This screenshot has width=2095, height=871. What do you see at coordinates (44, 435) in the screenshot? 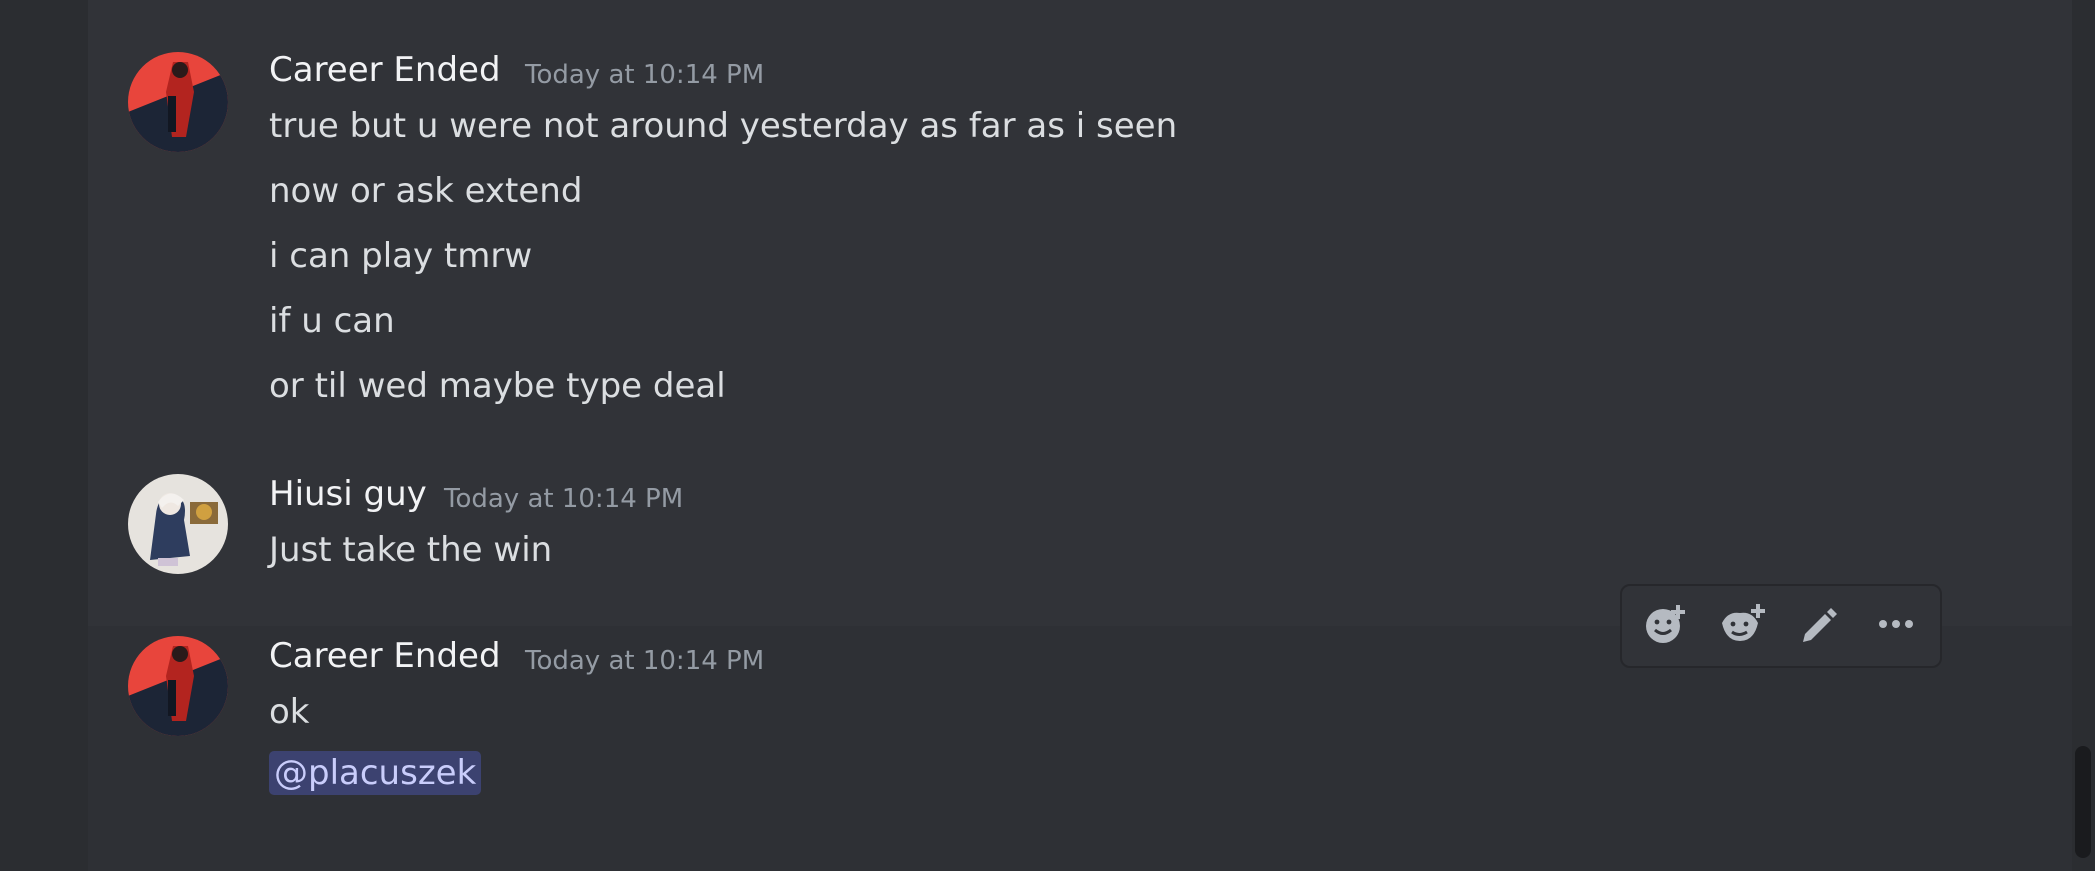
I see `server-sidebar-edge` at bounding box center [44, 435].